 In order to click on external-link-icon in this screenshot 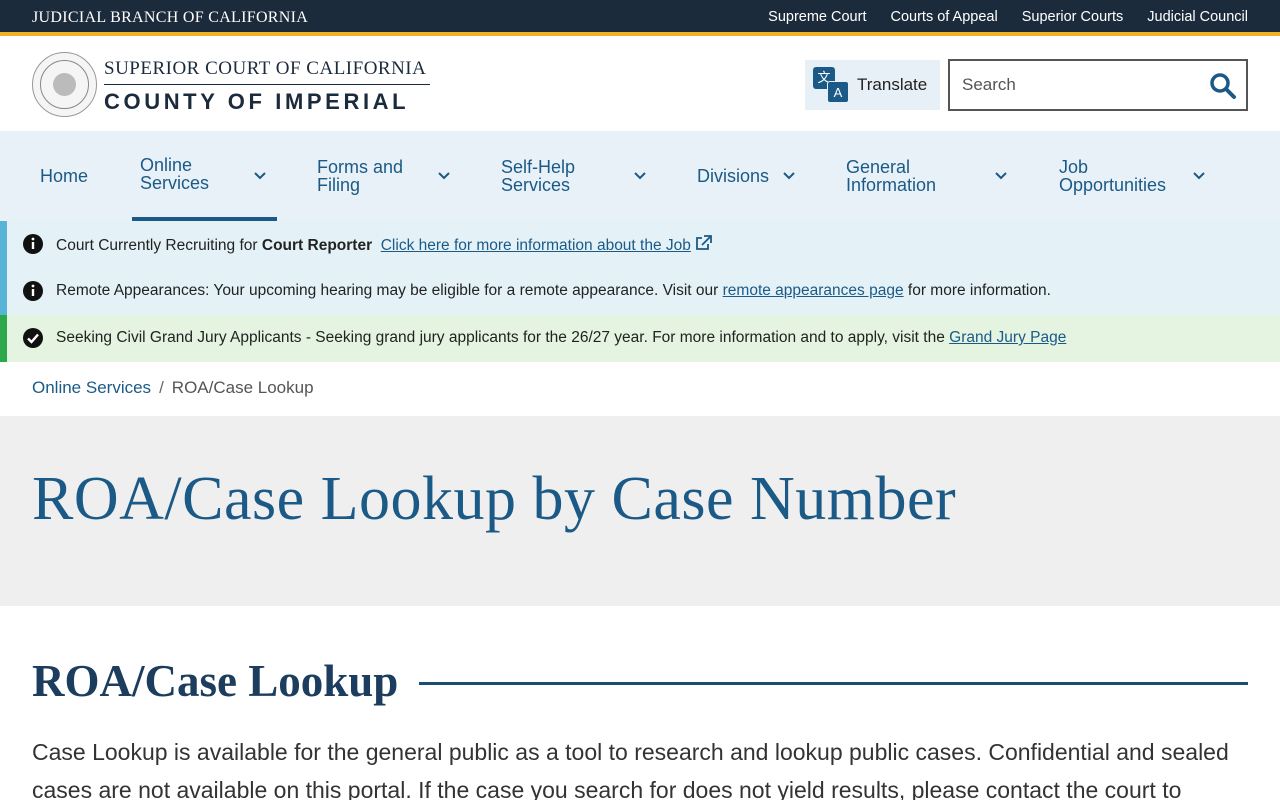, I will do `click(703, 242)`.